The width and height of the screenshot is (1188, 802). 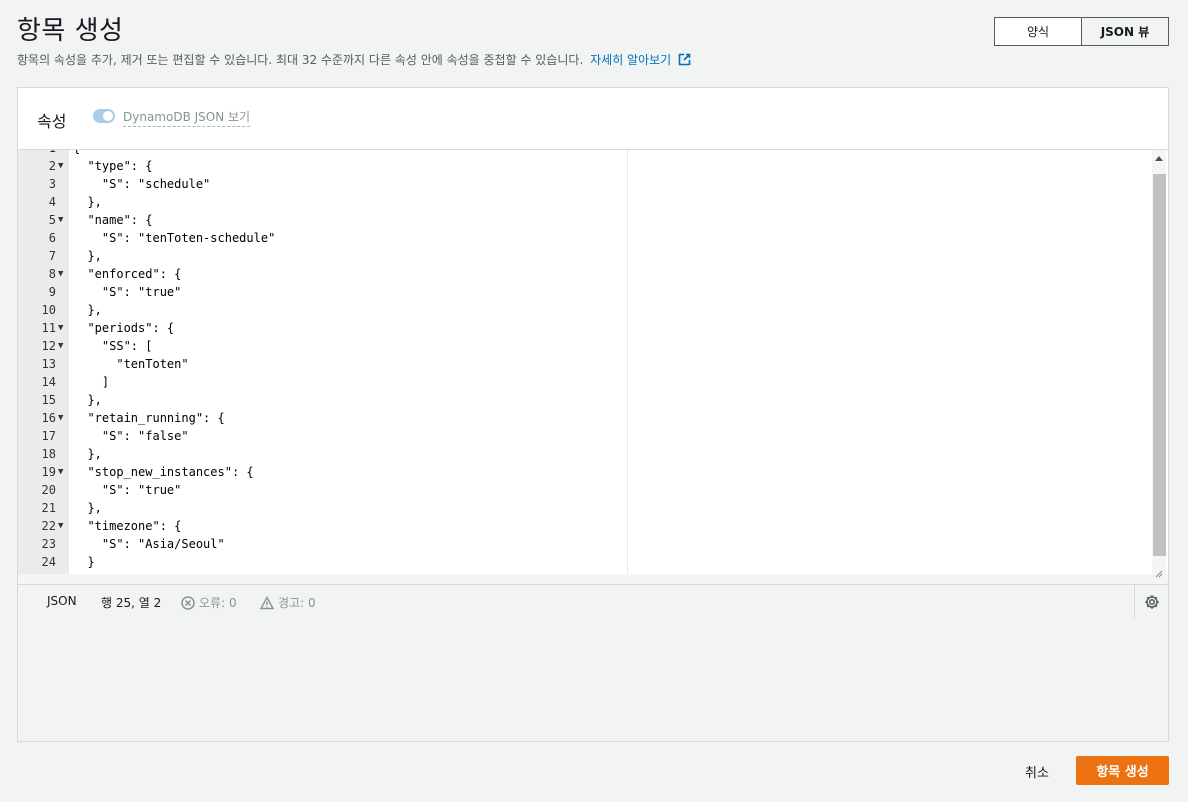 I want to click on code-text: "enforced": {, so click(x=127, y=274).